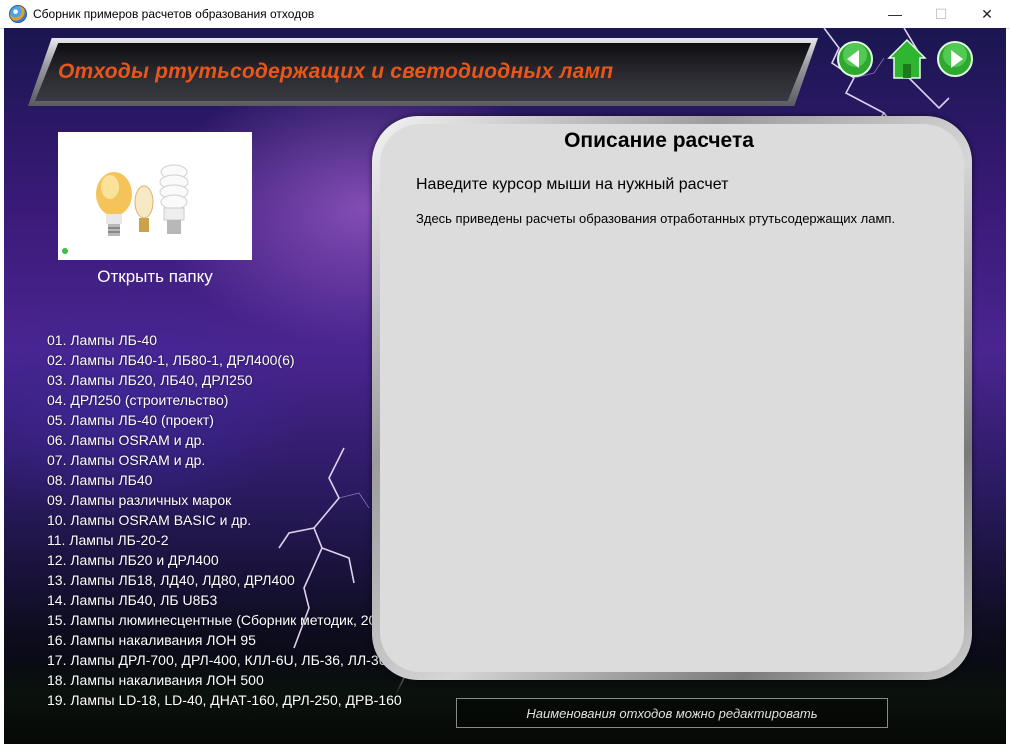 Image resolution: width=1010 pixels, height=744 pixels. What do you see at coordinates (987, 14) in the screenshot?
I see `close-button: ✕` at bounding box center [987, 14].